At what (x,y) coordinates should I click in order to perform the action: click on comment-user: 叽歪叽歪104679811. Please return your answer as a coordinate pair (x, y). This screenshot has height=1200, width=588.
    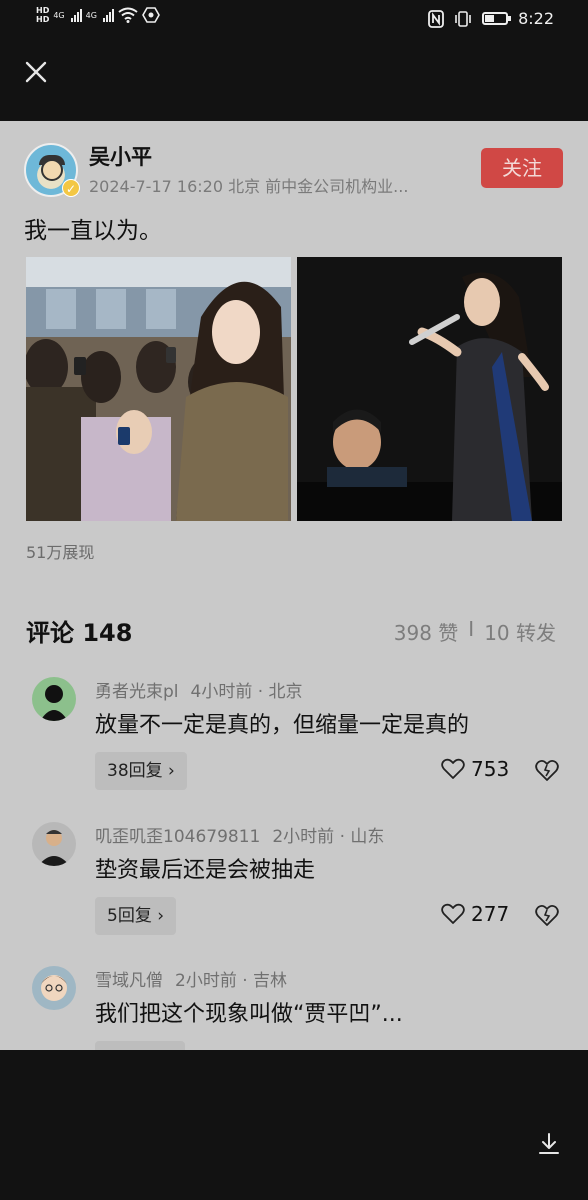
    Looking at the image, I should click on (177, 837).